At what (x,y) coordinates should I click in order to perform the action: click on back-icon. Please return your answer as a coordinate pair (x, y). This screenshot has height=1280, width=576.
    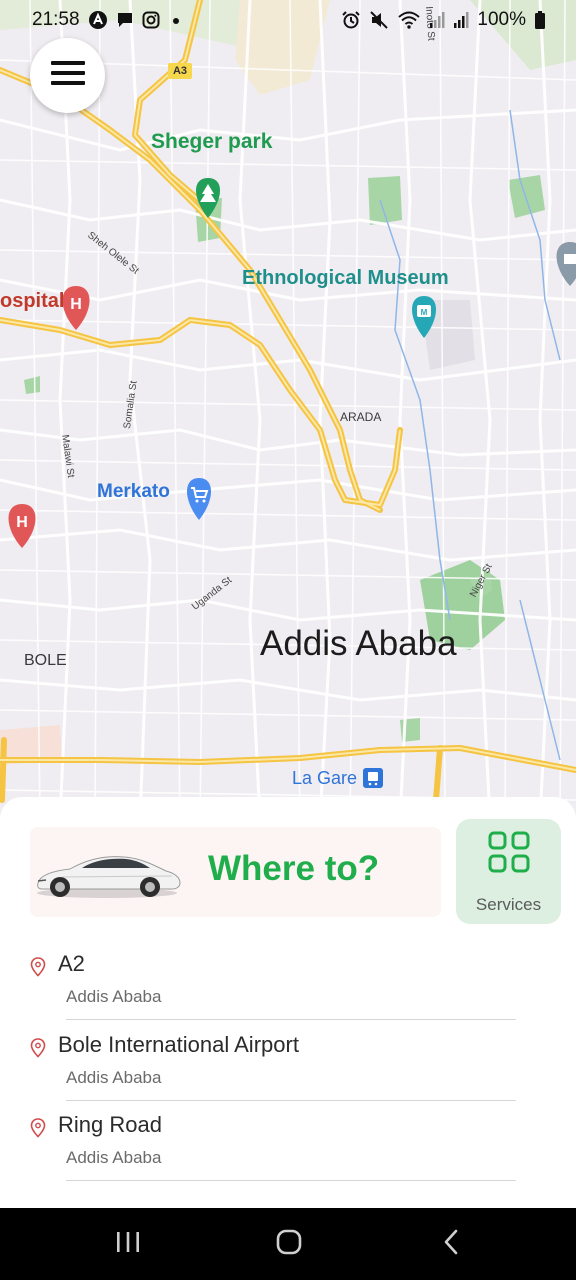
    Looking at the image, I should click on (451, 1244).